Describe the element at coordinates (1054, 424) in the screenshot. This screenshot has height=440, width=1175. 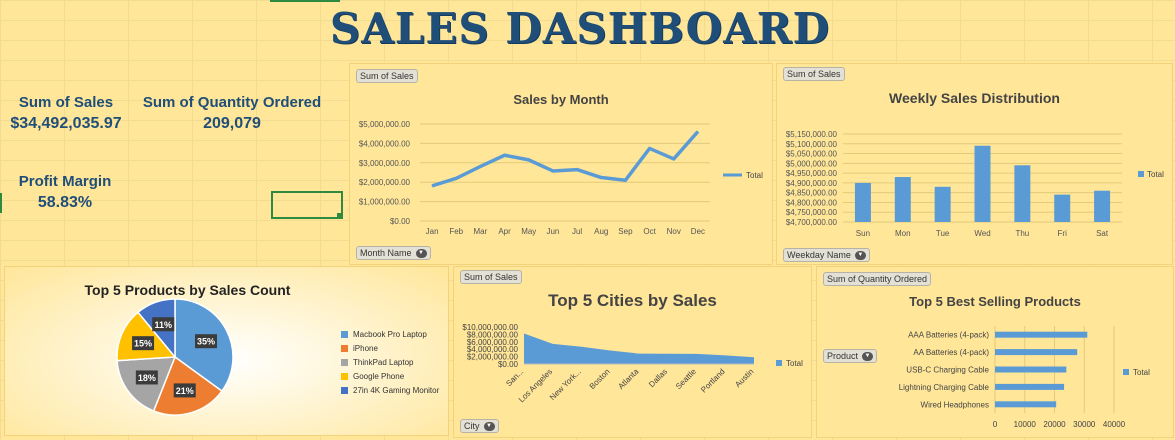
I see `x-tick-label: 20000` at that location.